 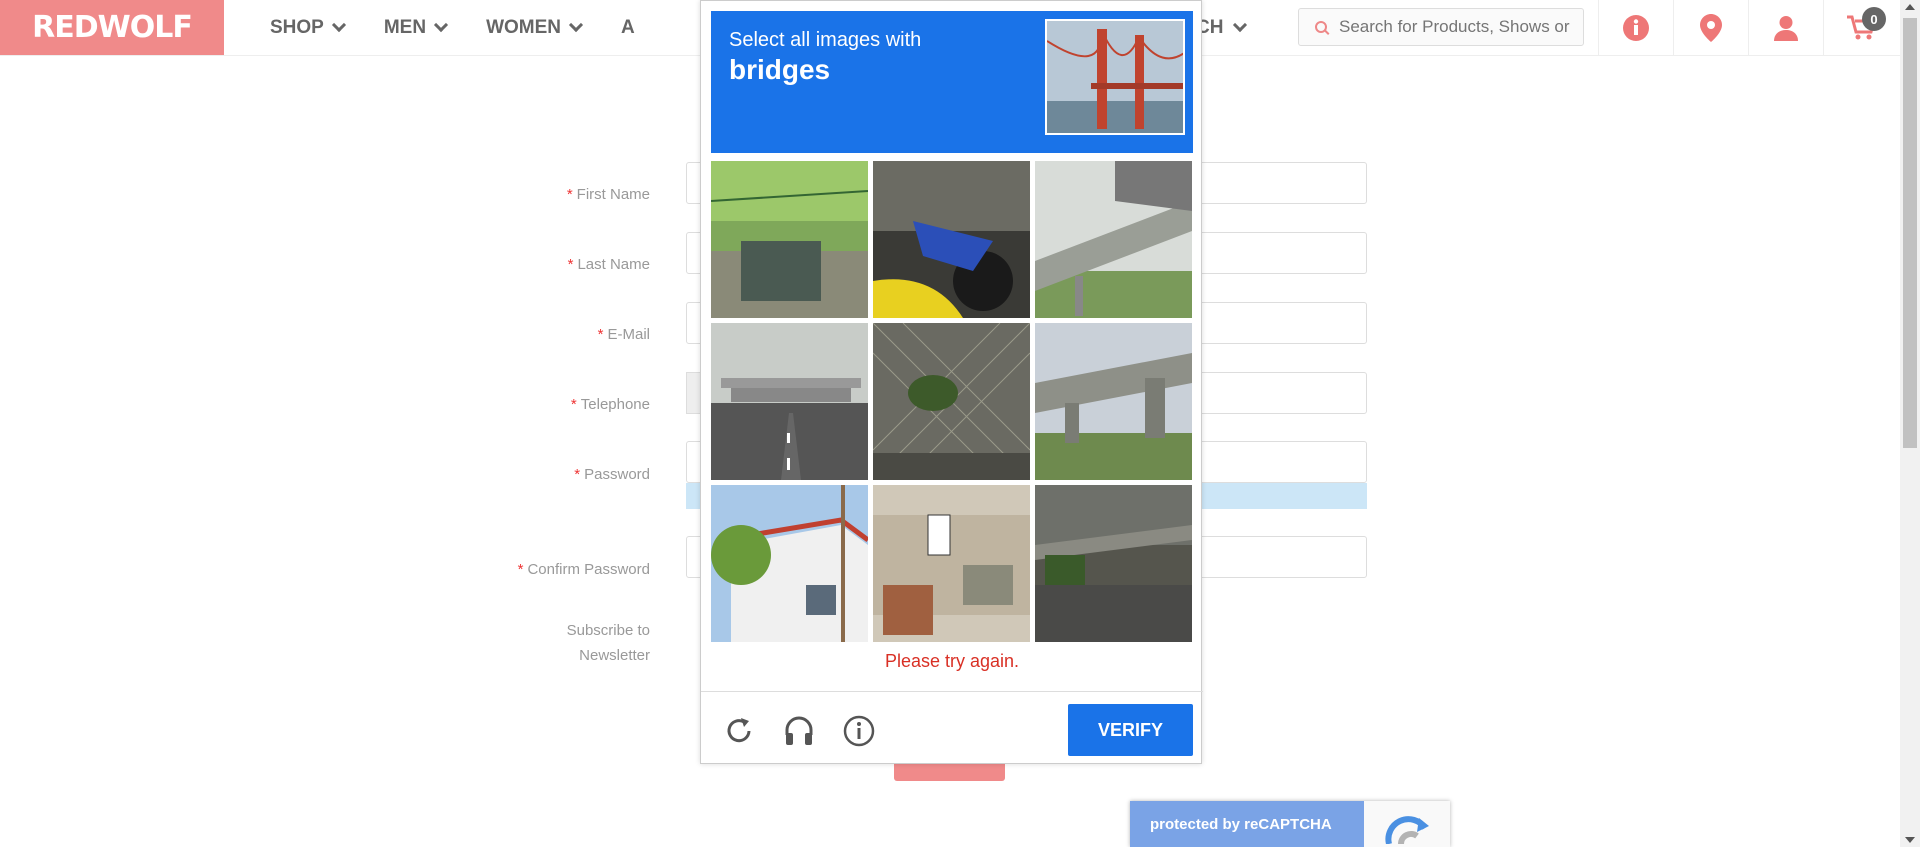 I want to click on nav-partial-label: A, so click(x=628, y=27).